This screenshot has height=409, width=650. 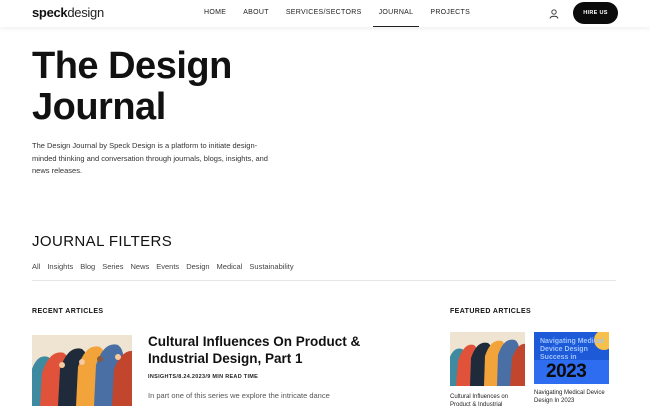 I want to click on nav-projects: PROJECTS, so click(x=450, y=13).